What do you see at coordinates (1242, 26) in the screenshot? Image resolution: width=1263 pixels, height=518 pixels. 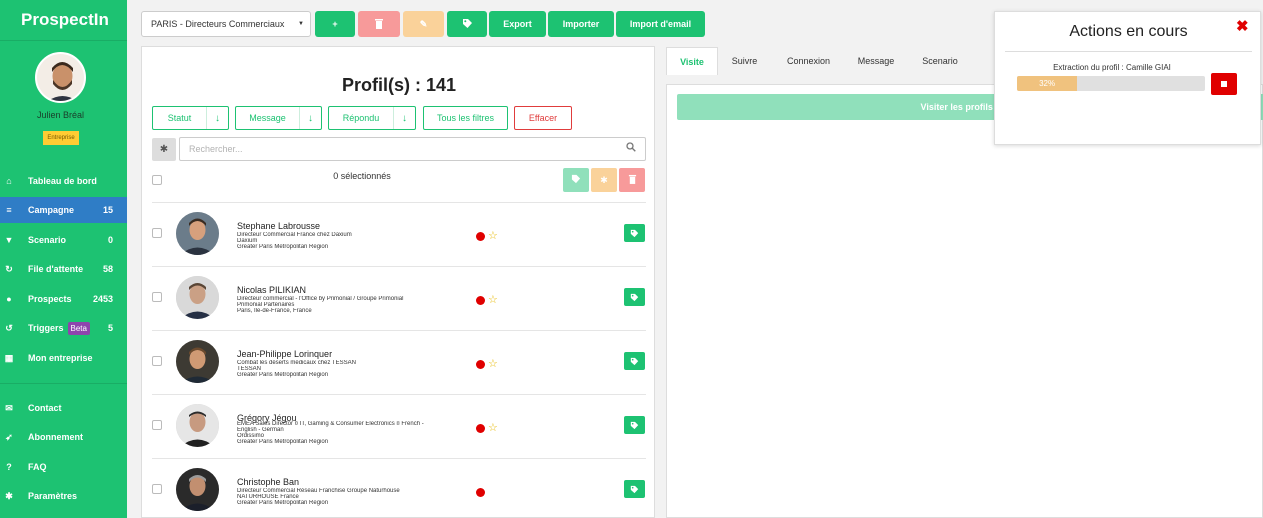 I see `close-icon: ✖` at bounding box center [1242, 26].